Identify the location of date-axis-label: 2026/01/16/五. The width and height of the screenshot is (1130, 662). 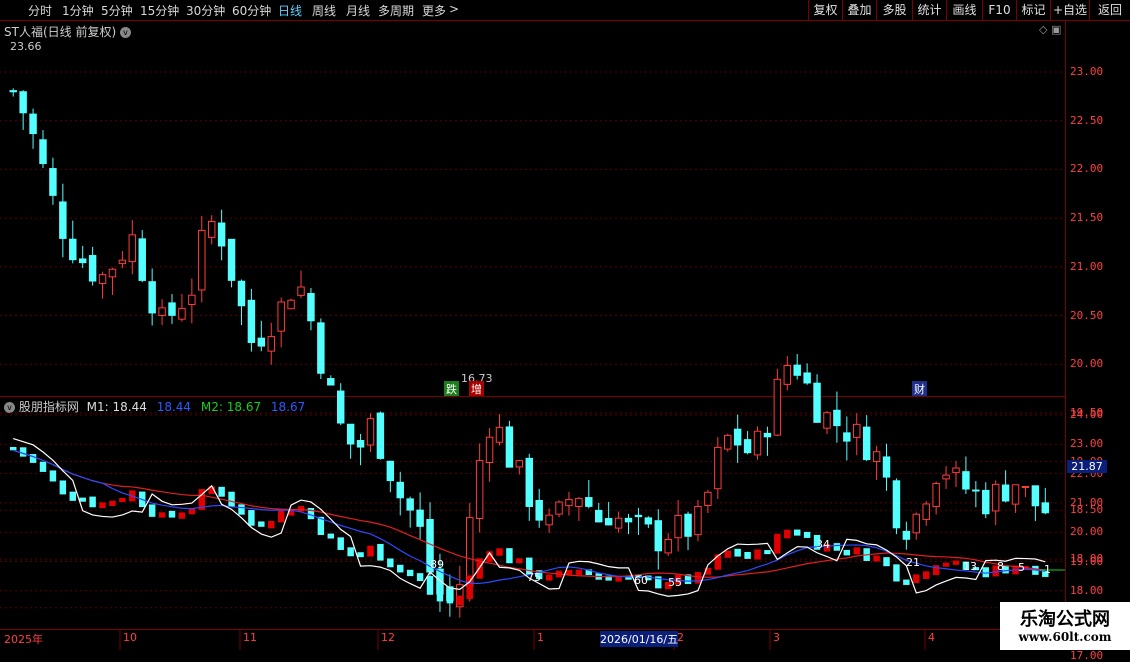
(639, 639).